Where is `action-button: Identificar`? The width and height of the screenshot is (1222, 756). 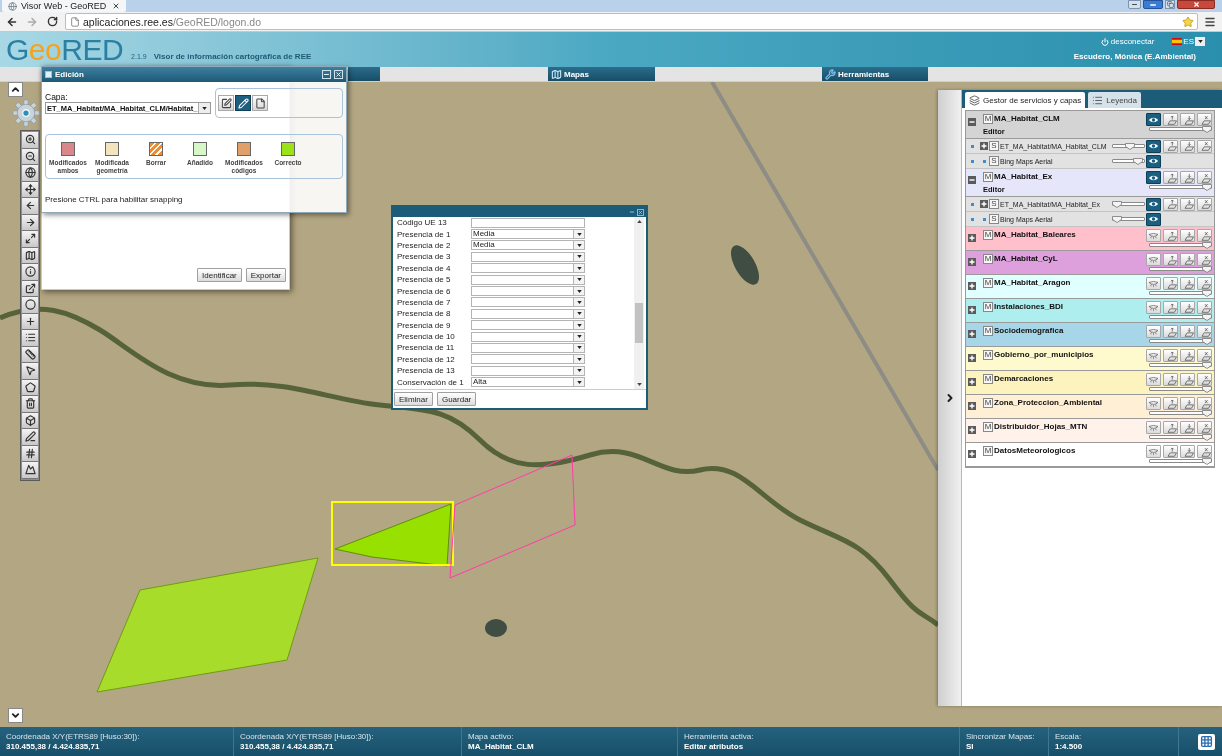 action-button: Identificar is located at coordinates (219, 275).